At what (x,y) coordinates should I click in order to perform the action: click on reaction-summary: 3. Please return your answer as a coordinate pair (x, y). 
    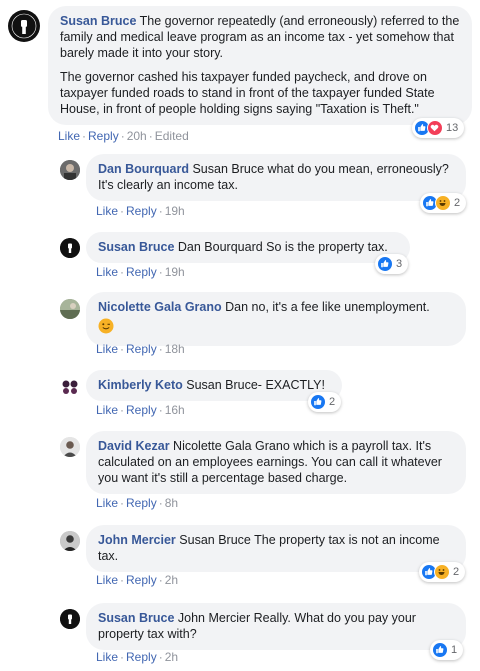
    Looking at the image, I should click on (392, 264).